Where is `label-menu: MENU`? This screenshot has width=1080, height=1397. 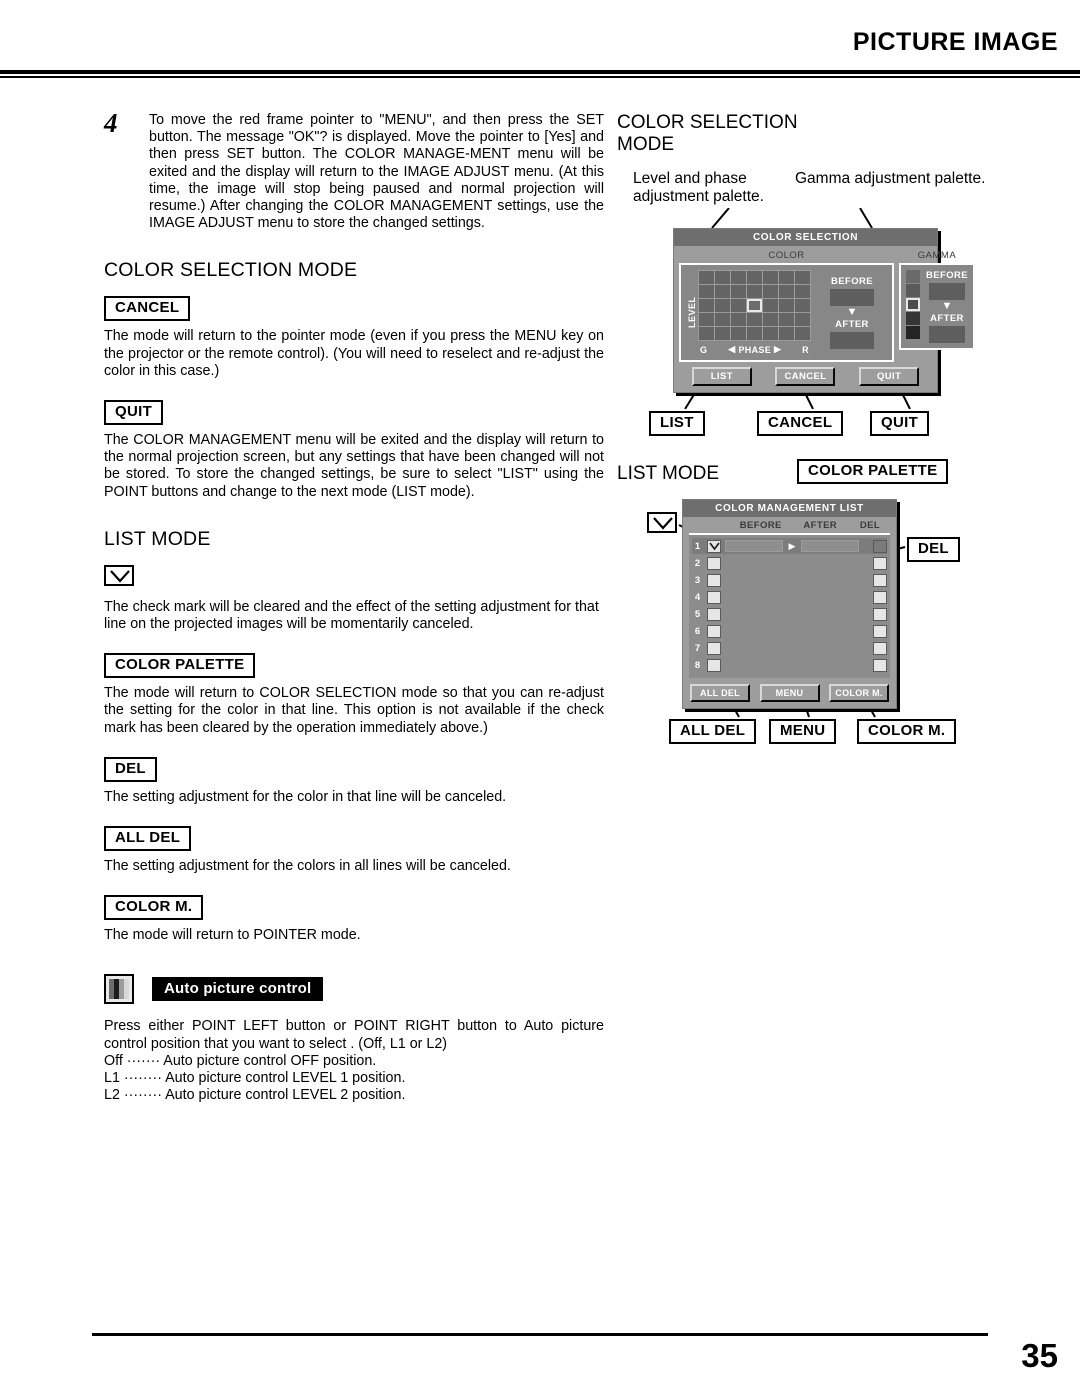
label-menu: MENU is located at coordinates (803, 731).